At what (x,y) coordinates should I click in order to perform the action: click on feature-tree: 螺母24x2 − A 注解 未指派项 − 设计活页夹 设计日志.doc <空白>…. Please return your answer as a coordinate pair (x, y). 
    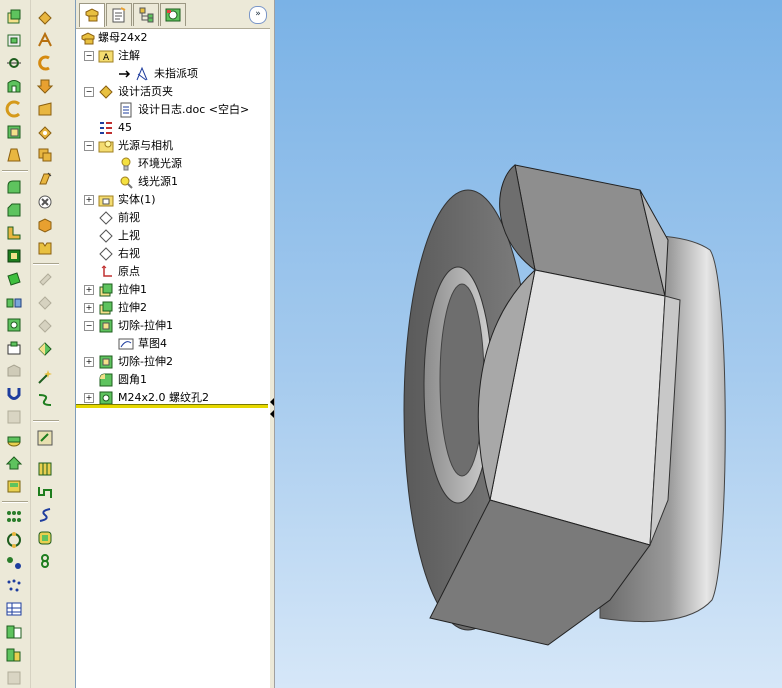
    Looking at the image, I should click on (173, 219).